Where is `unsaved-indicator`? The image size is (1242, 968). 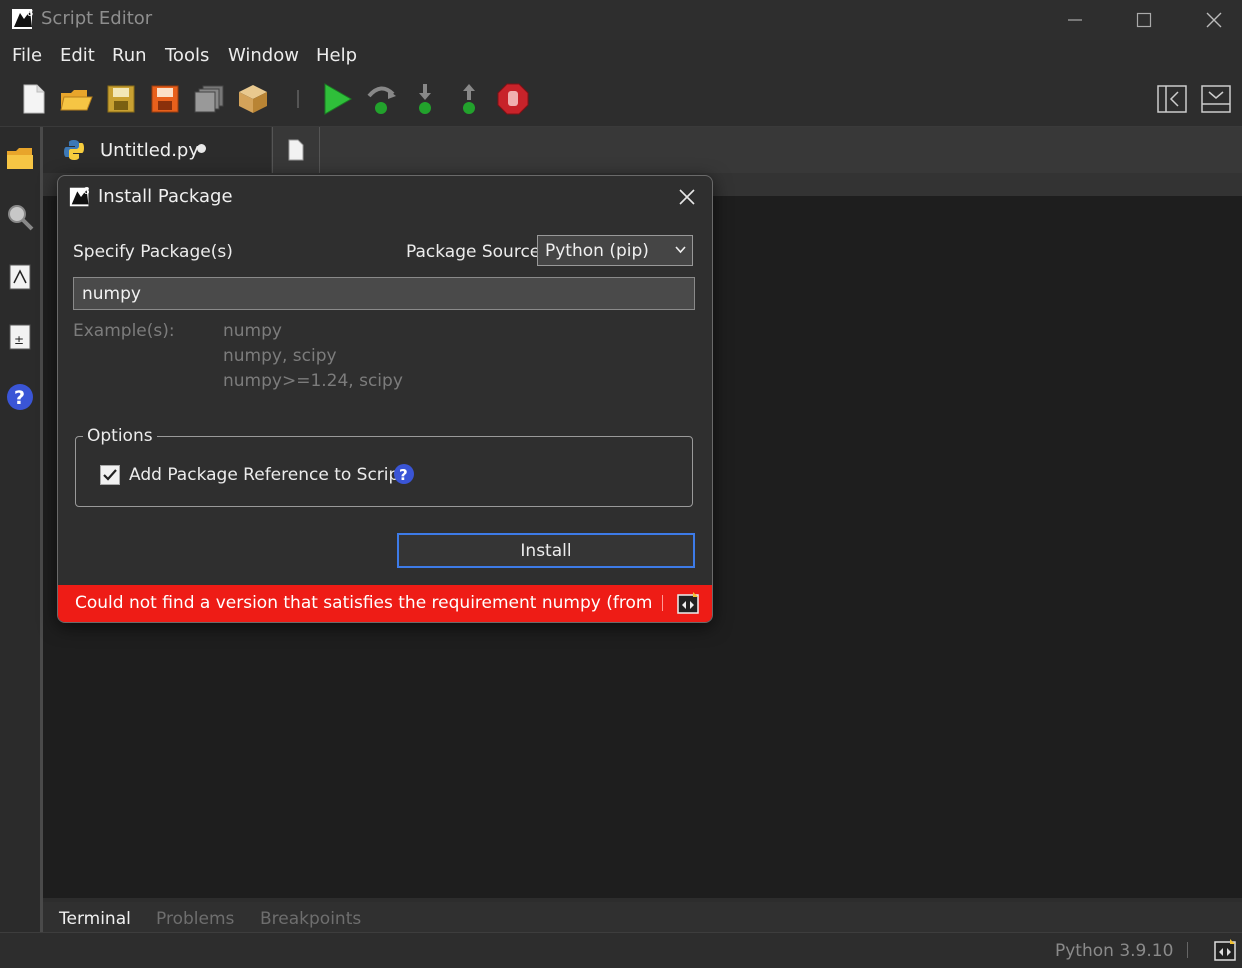 unsaved-indicator is located at coordinates (201, 148).